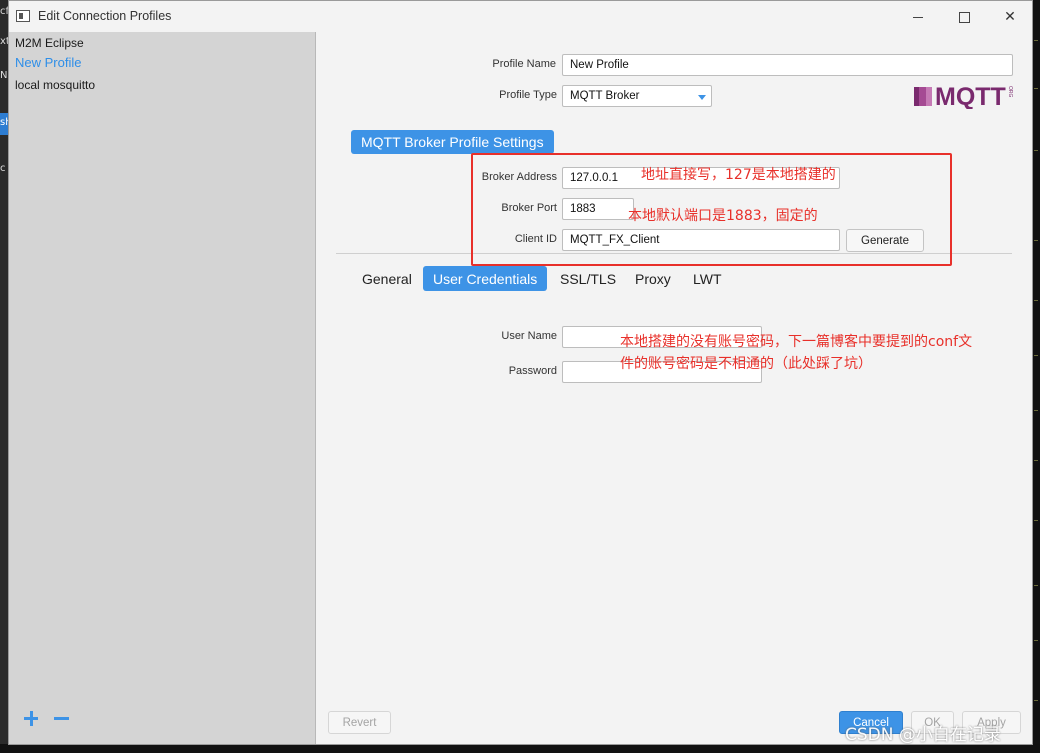 This screenshot has height=753, width=1040. Describe the element at coordinates (787, 65) in the screenshot. I see `profile-name-input: New Profile` at that location.